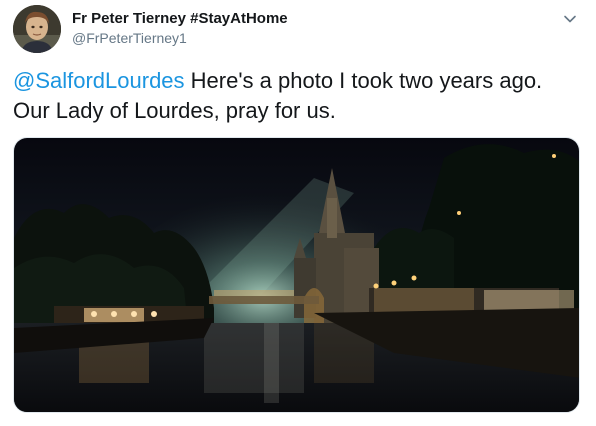 The width and height of the screenshot is (596, 426). I want to click on author-name: Fr Peter Tierney #StayAtHome, so click(180, 19).